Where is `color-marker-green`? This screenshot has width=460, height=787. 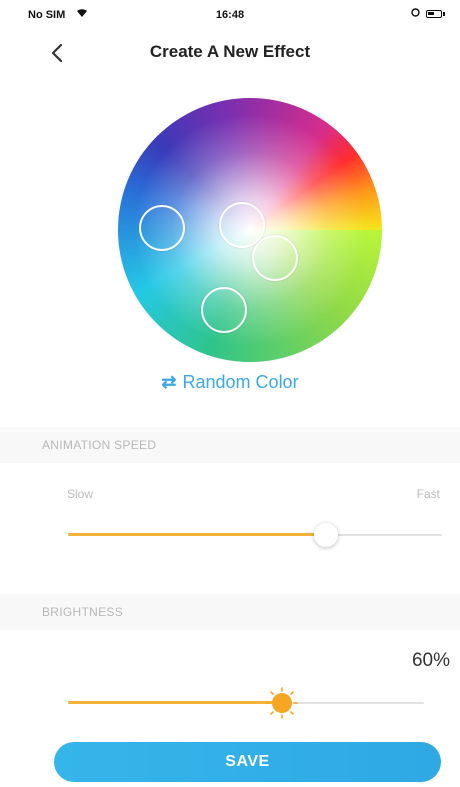 color-marker-green is located at coordinates (275, 258).